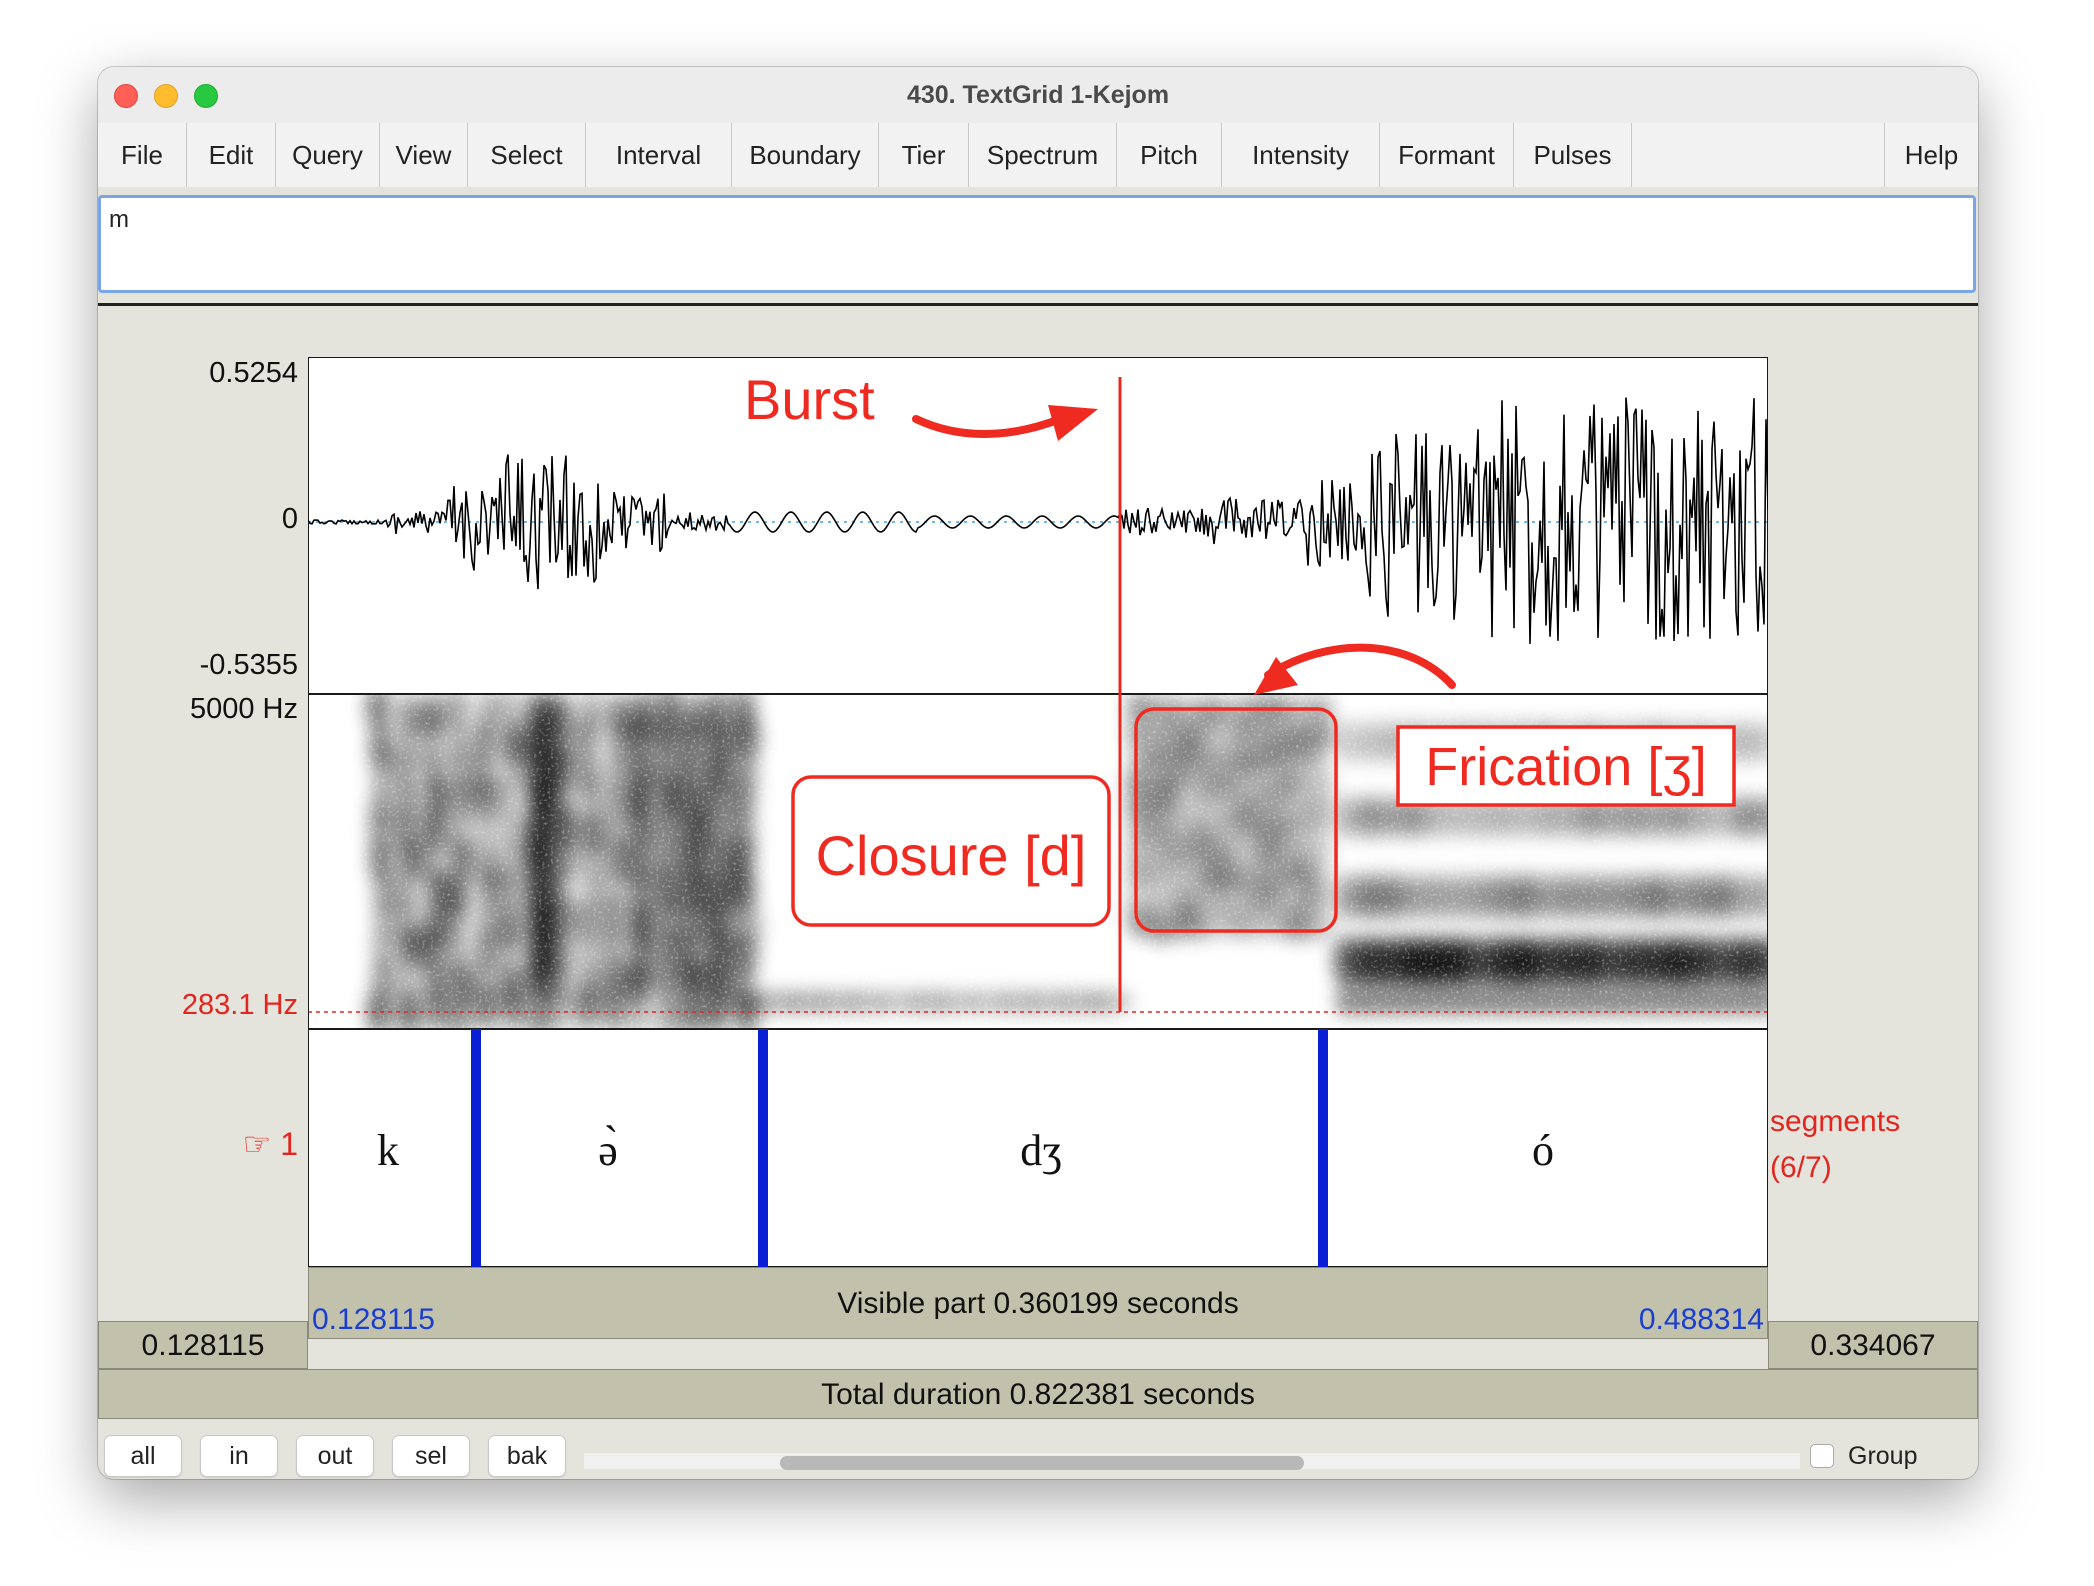  I want to click on horizontal-scrollbar, so click(1192, 1461).